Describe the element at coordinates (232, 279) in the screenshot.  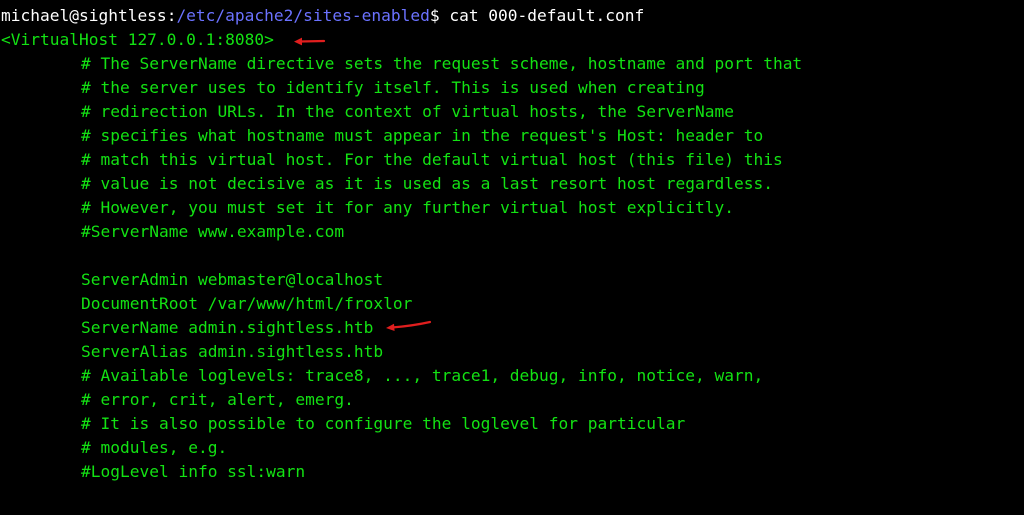
I see `config-server-admin: ServerAdmin webmaster@localhost` at that location.